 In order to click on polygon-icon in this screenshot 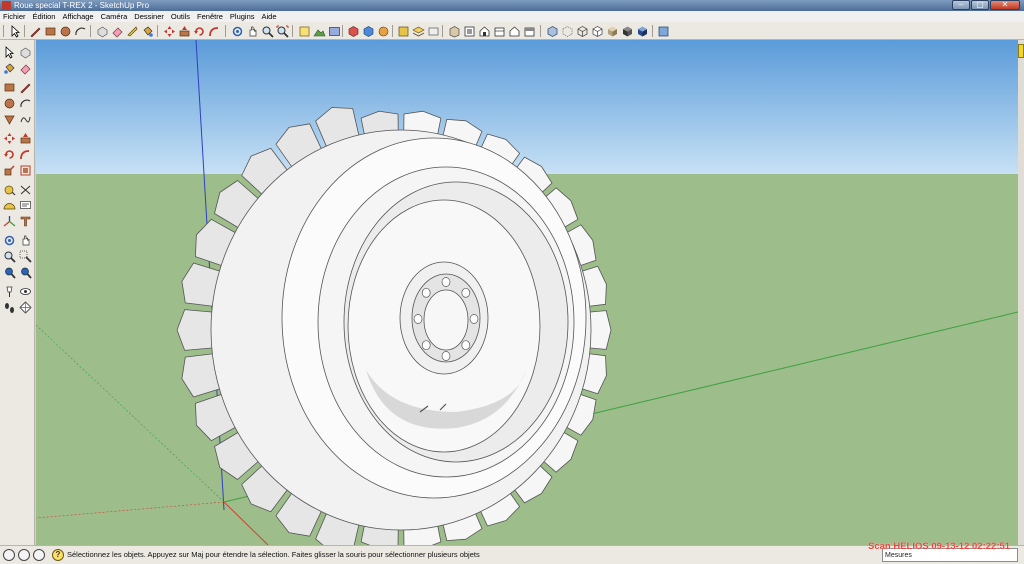, I will do `click(9, 119)`.